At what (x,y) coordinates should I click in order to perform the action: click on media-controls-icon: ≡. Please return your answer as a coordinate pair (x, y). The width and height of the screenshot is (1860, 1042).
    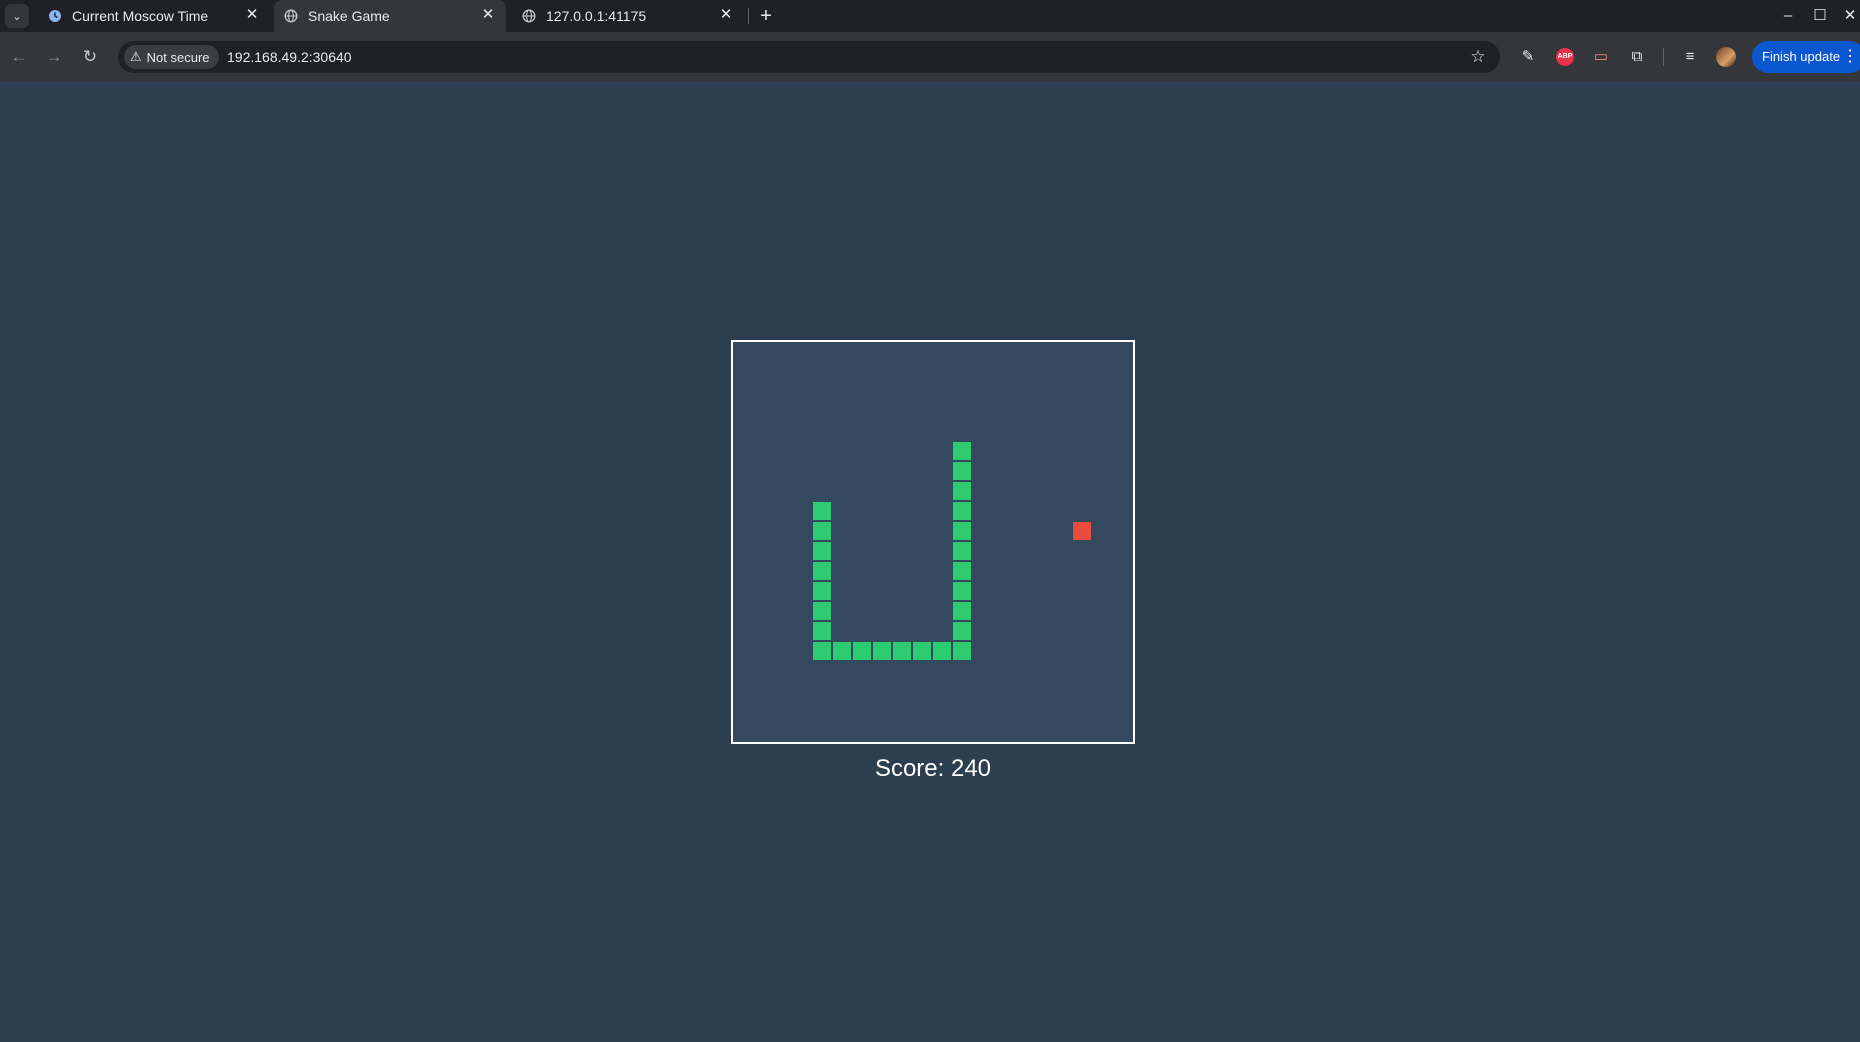
    Looking at the image, I should click on (1690, 57).